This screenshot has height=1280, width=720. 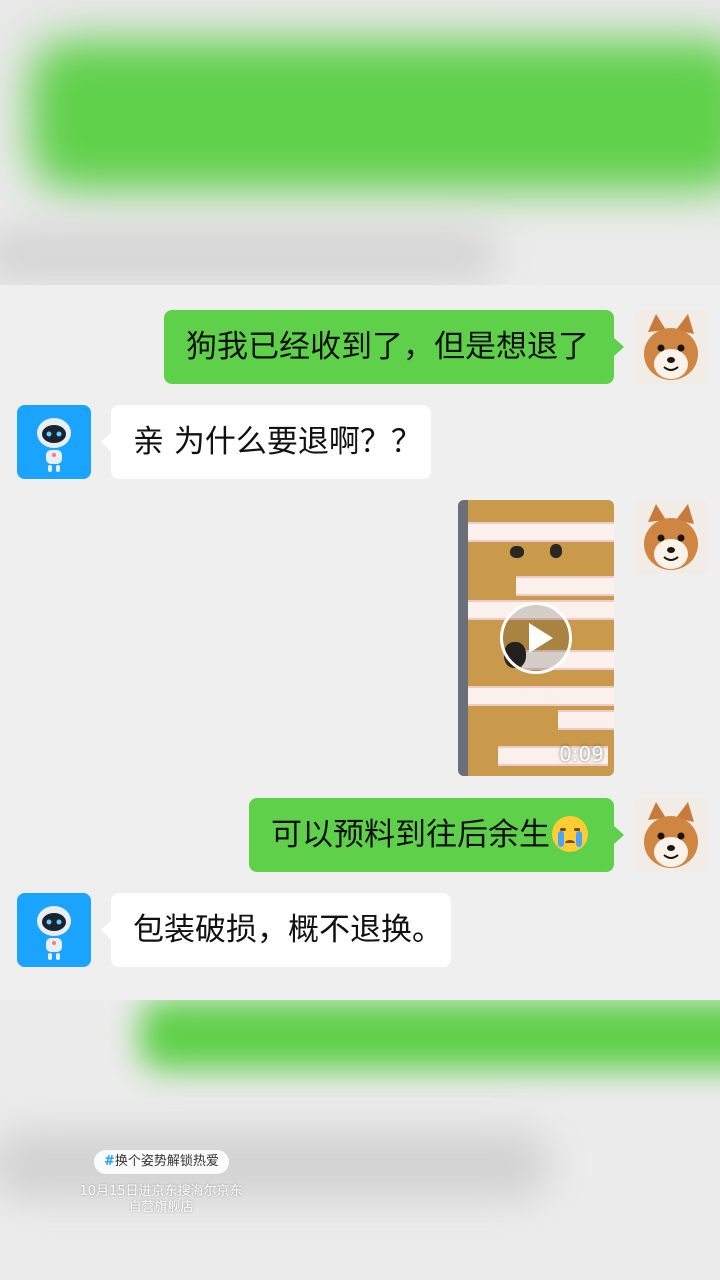 I want to click on video-message: 0:09, so click(x=536, y=638).